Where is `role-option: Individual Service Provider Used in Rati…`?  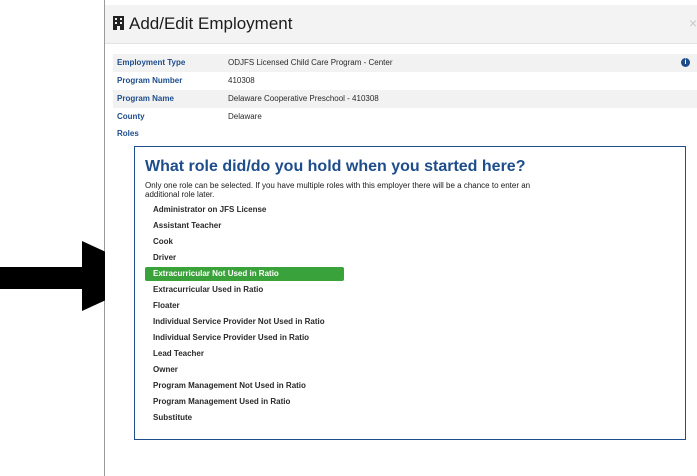
role-option: Individual Service Provider Used in Rati… is located at coordinates (244, 338).